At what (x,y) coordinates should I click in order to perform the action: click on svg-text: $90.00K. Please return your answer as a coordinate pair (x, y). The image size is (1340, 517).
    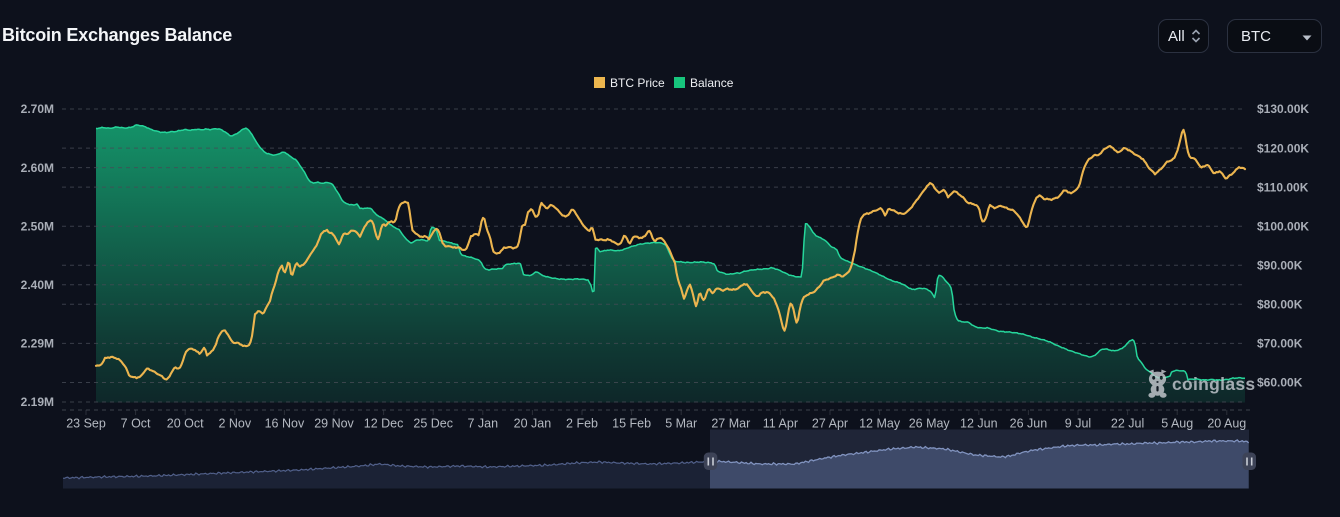
    Looking at the image, I should click on (1280, 266).